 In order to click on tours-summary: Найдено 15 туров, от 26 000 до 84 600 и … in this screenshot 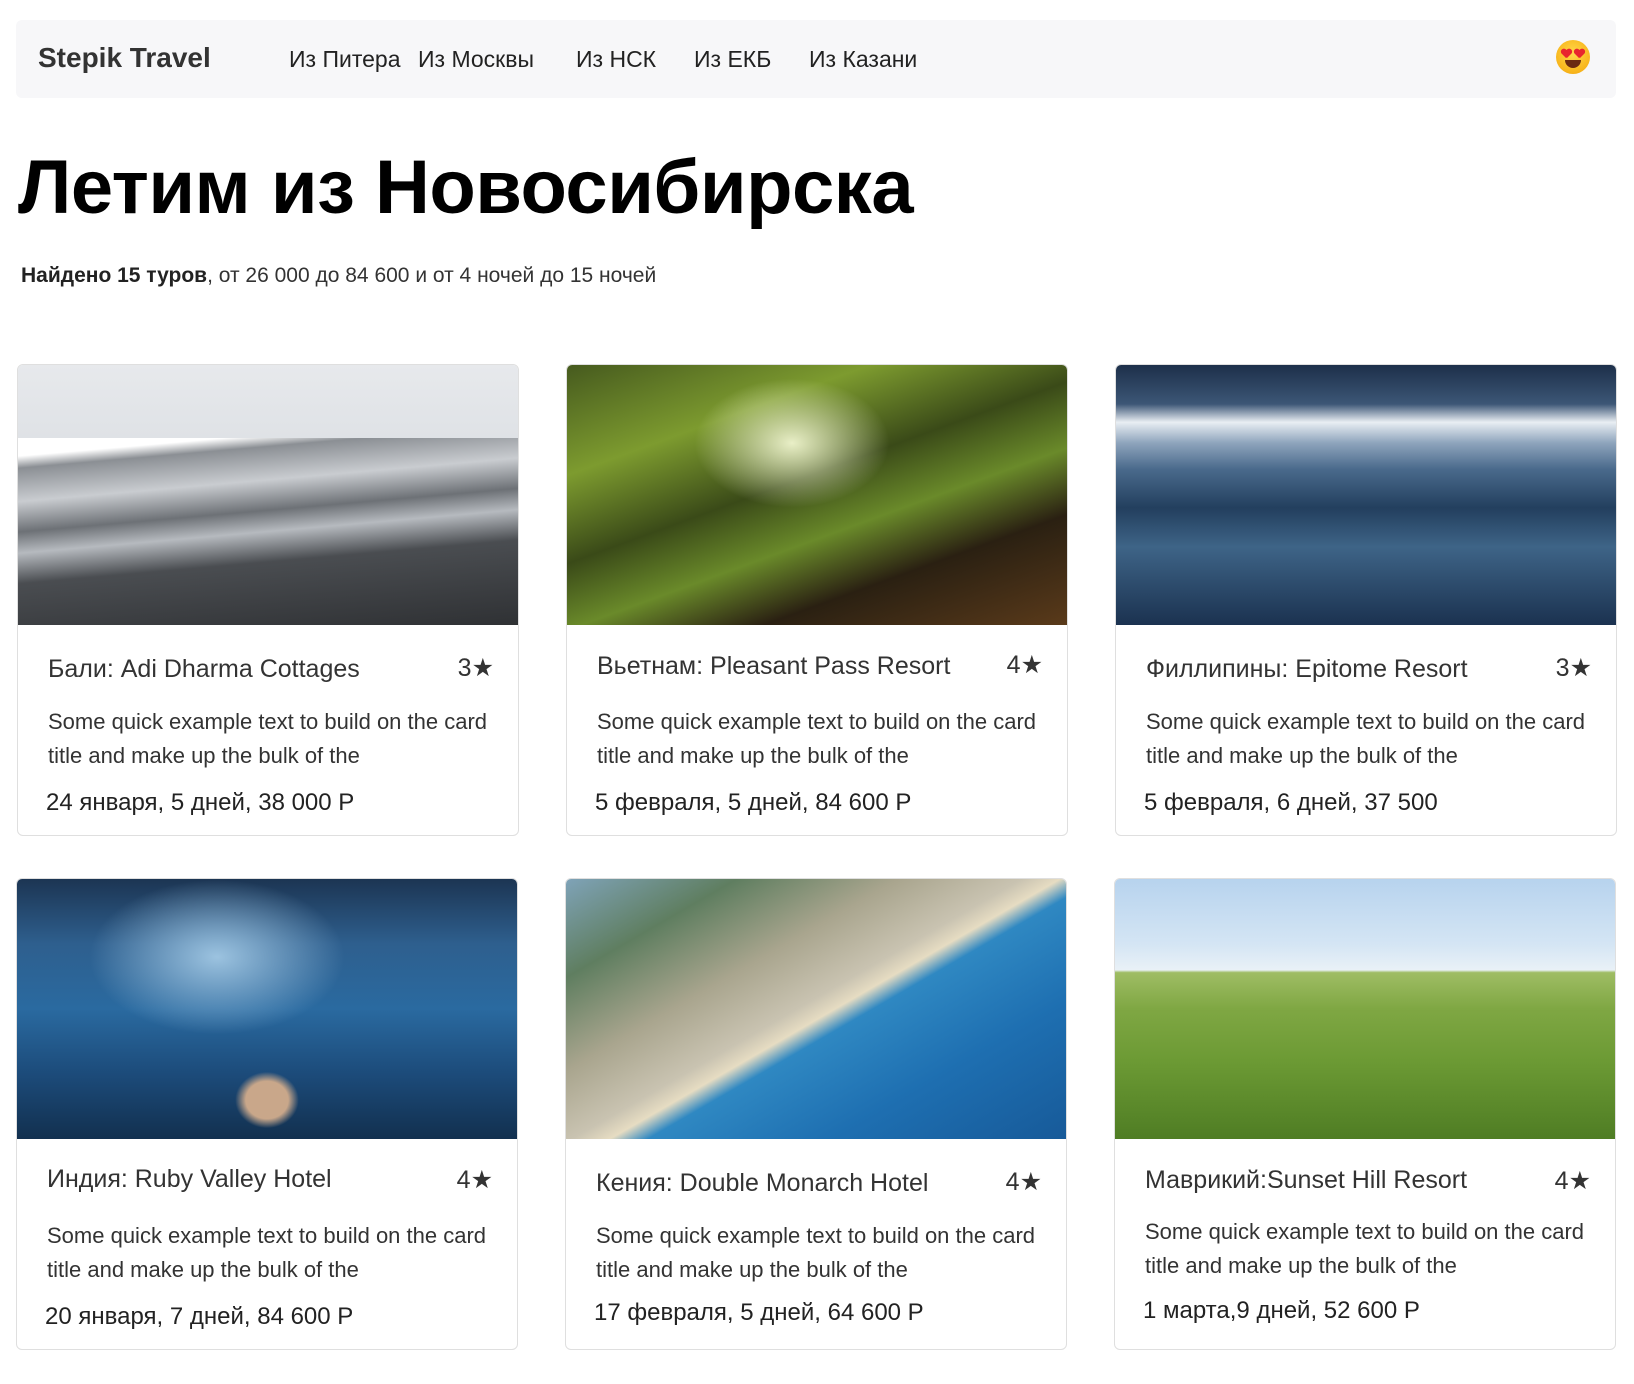, I will do `click(338, 276)`.